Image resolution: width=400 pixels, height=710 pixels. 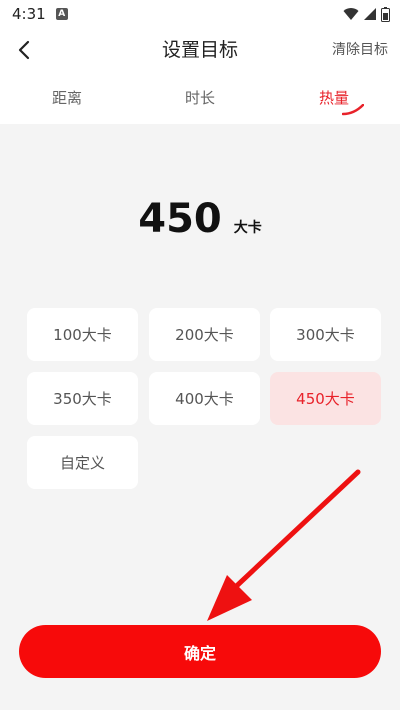 I want to click on back-button, so click(x=24, y=50).